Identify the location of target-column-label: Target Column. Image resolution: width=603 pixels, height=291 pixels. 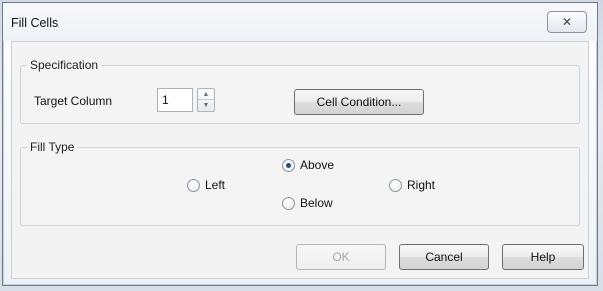
(73, 101).